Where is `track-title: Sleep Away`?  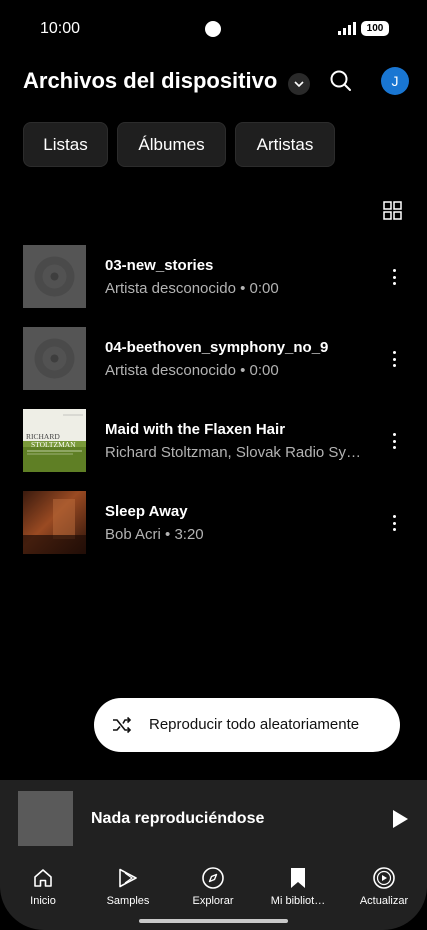 track-title: Sleep Away is located at coordinates (146, 511).